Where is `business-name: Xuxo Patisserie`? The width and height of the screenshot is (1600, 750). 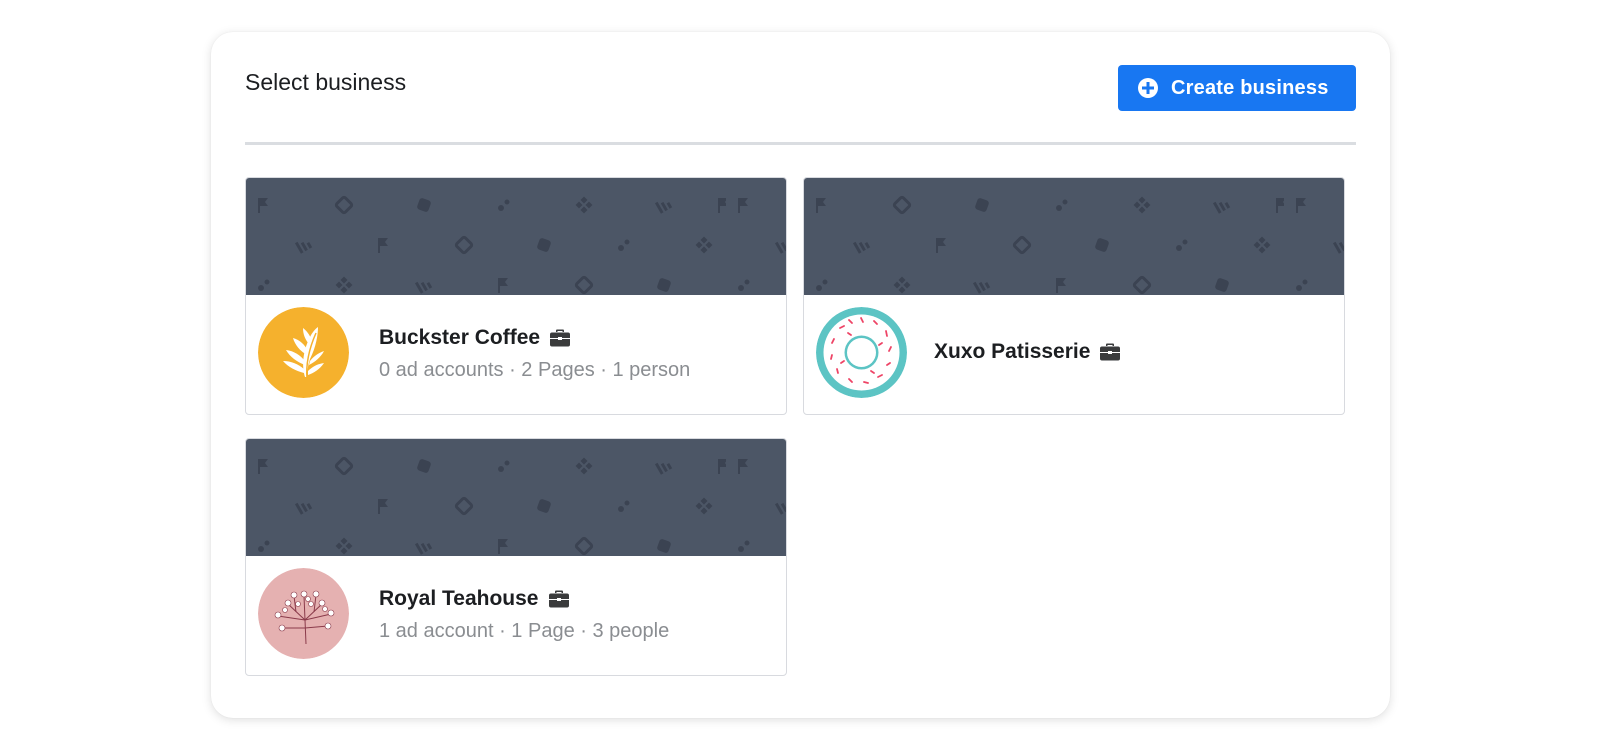
business-name: Xuxo Patisserie is located at coordinates (1012, 351).